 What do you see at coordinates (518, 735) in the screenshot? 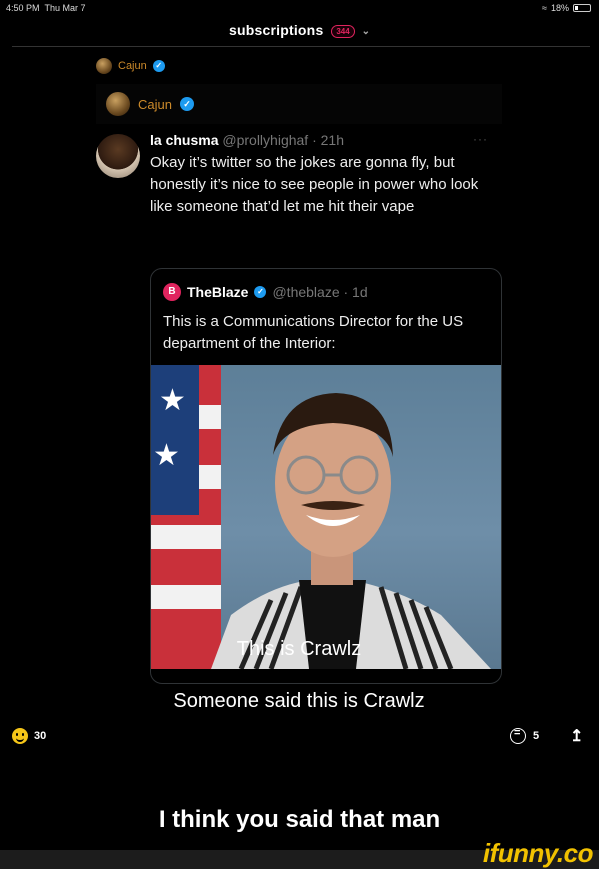
I see `comment-icon` at bounding box center [518, 735].